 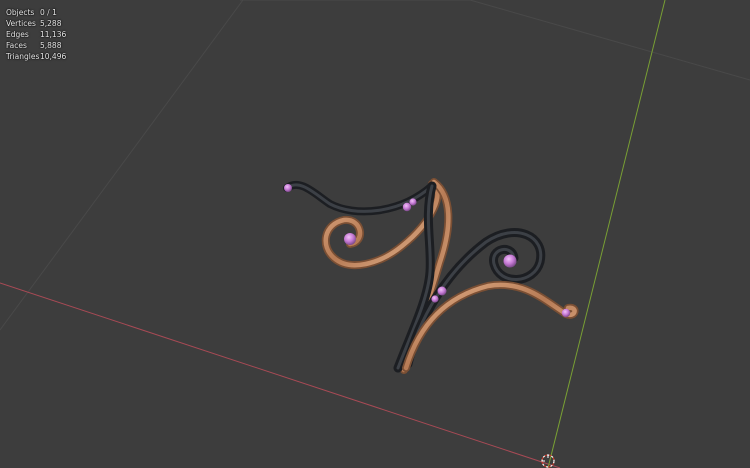 What do you see at coordinates (20, 12) in the screenshot?
I see `stat-label: Objects` at bounding box center [20, 12].